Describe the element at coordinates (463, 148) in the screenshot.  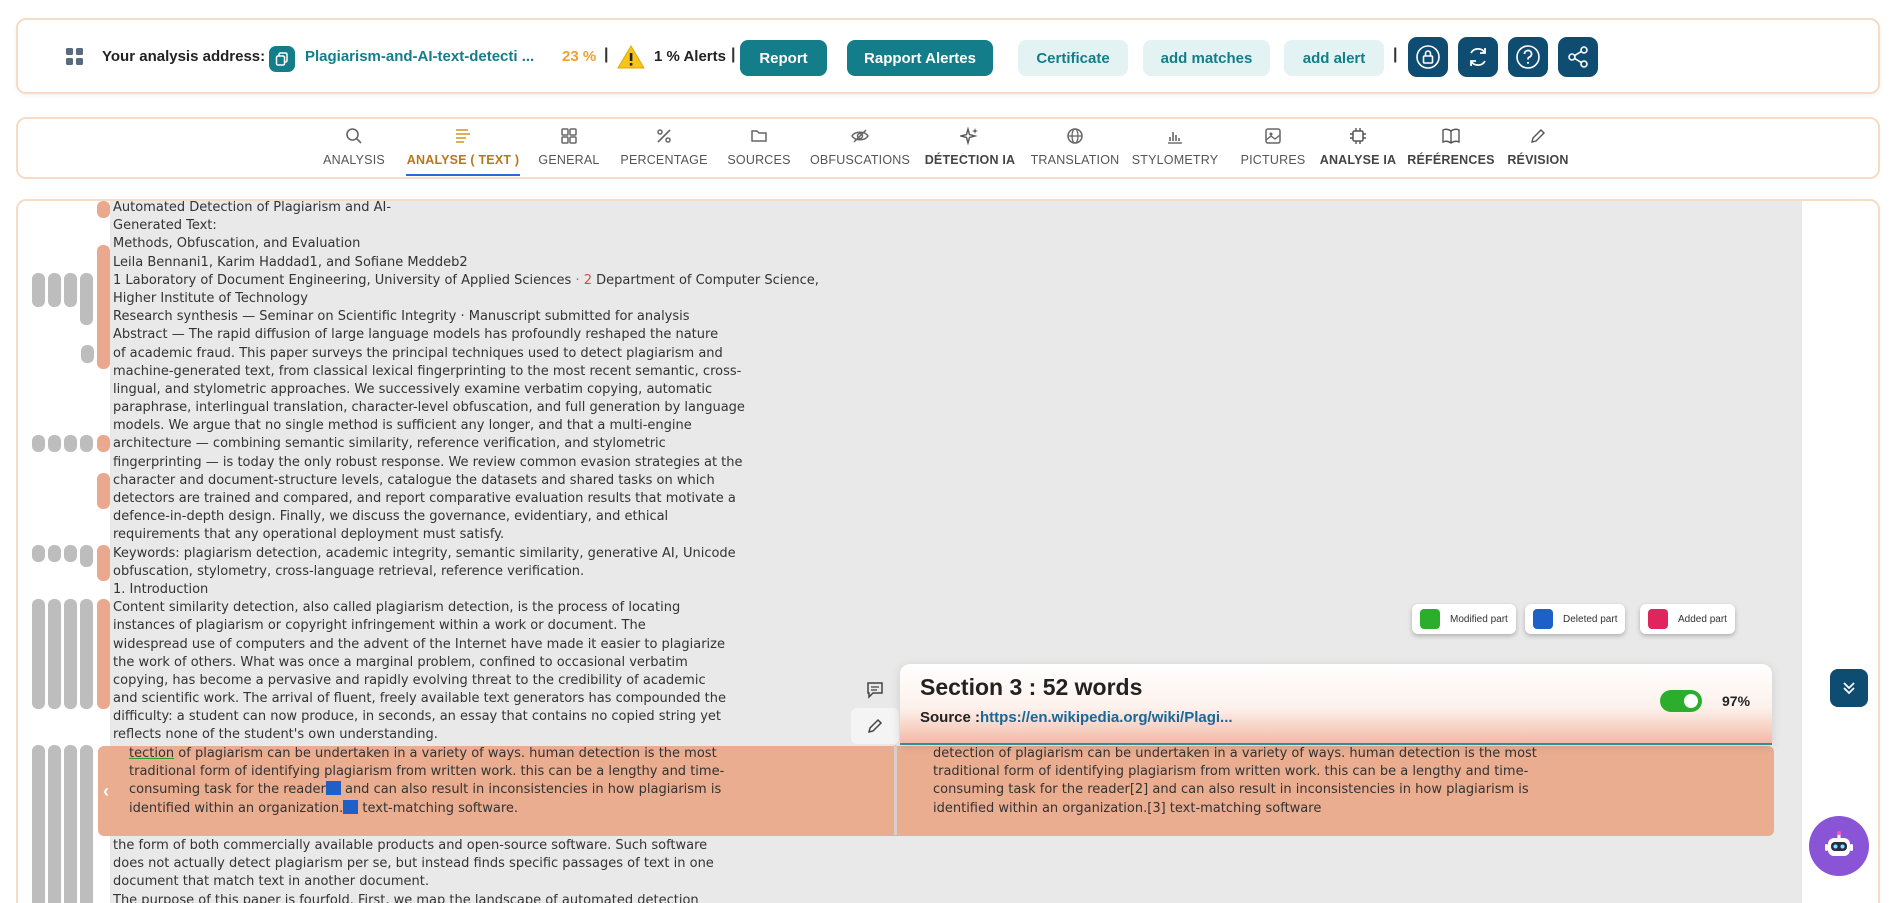
I see `tab-analyse-text: ANALYSE ( TEXT )` at that location.